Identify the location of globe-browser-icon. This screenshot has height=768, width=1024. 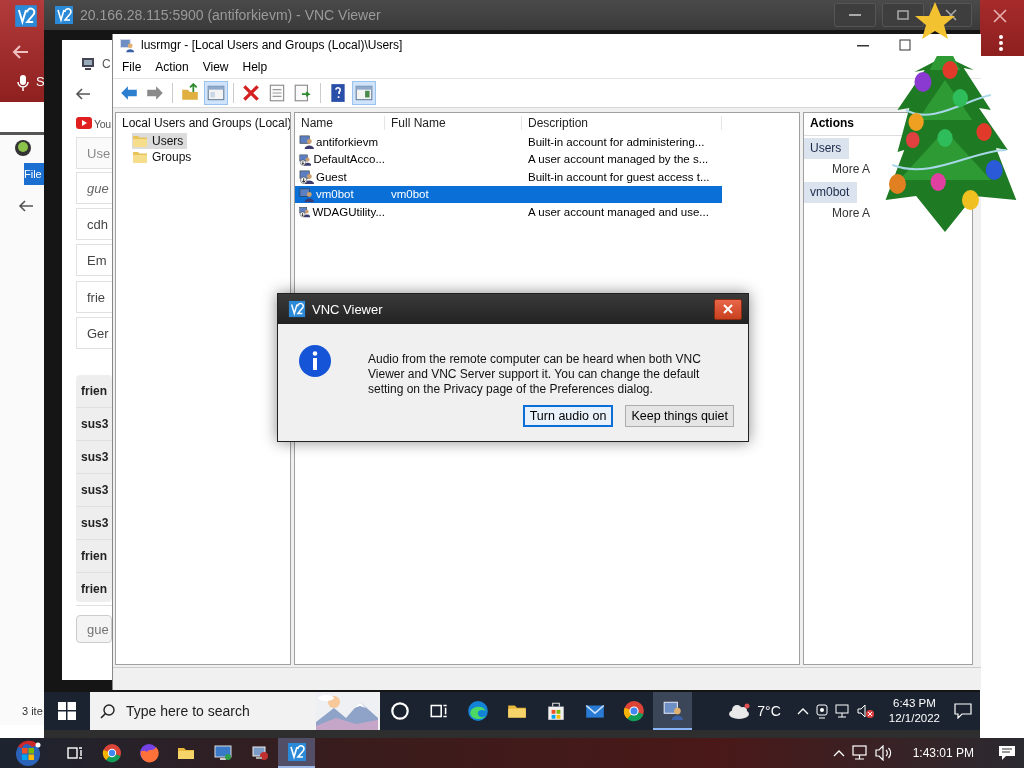
(148, 753).